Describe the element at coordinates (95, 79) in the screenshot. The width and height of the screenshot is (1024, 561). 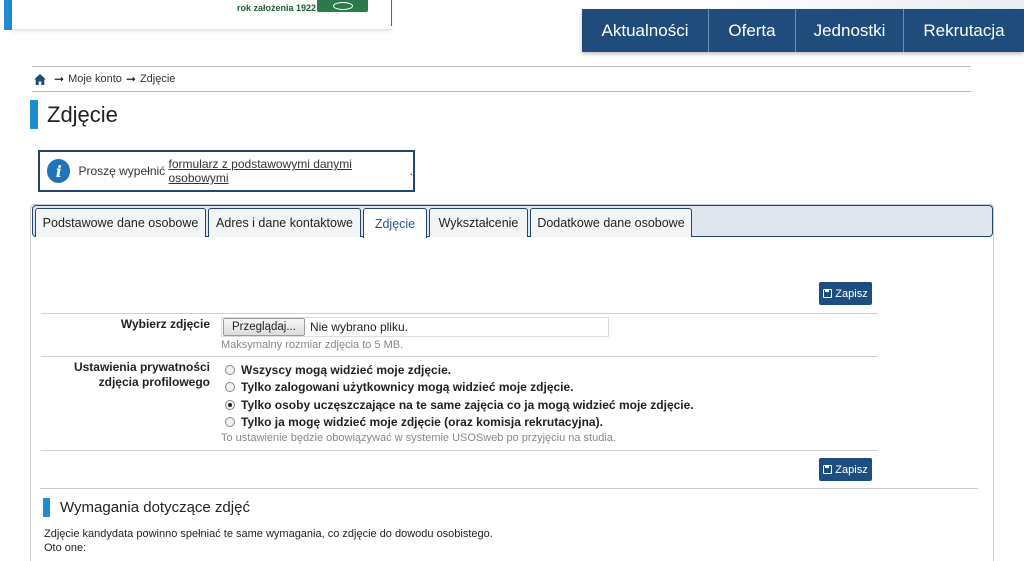
I see `breadcrumb-moje-konto: Moje konto` at that location.